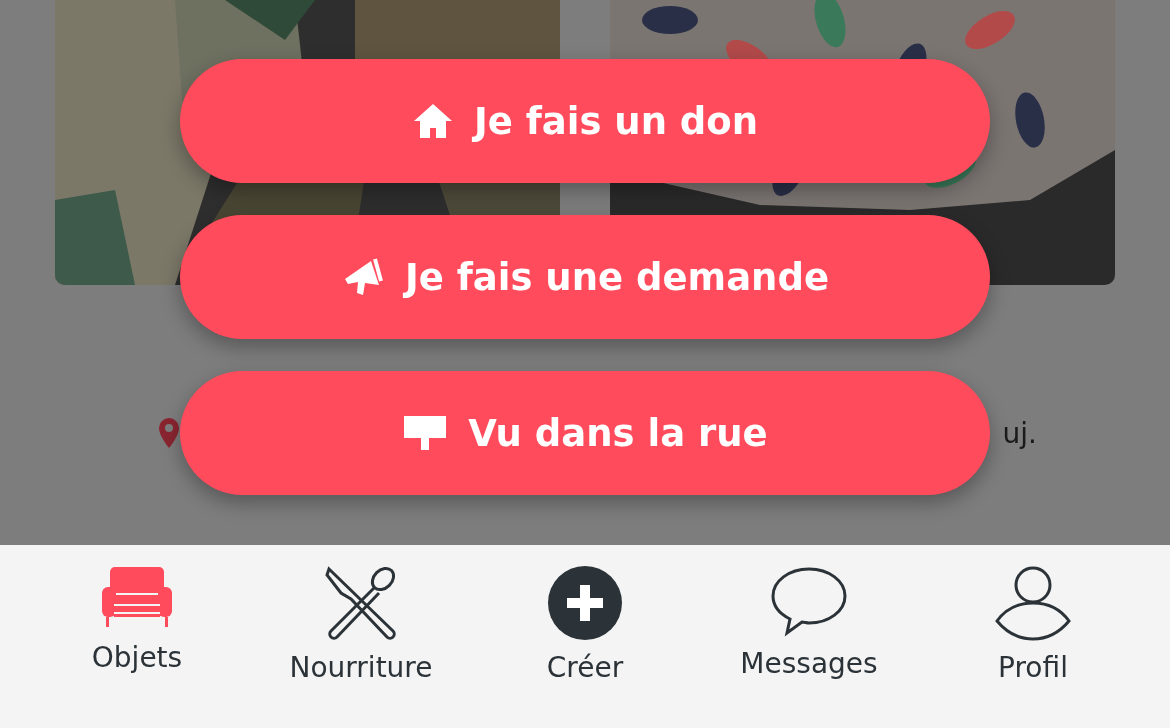 The image size is (1170, 728). What do you see at coordinates (585, 603) in the screenshot?
I see `plus-circle-icon` at bounding box center [585, 603].